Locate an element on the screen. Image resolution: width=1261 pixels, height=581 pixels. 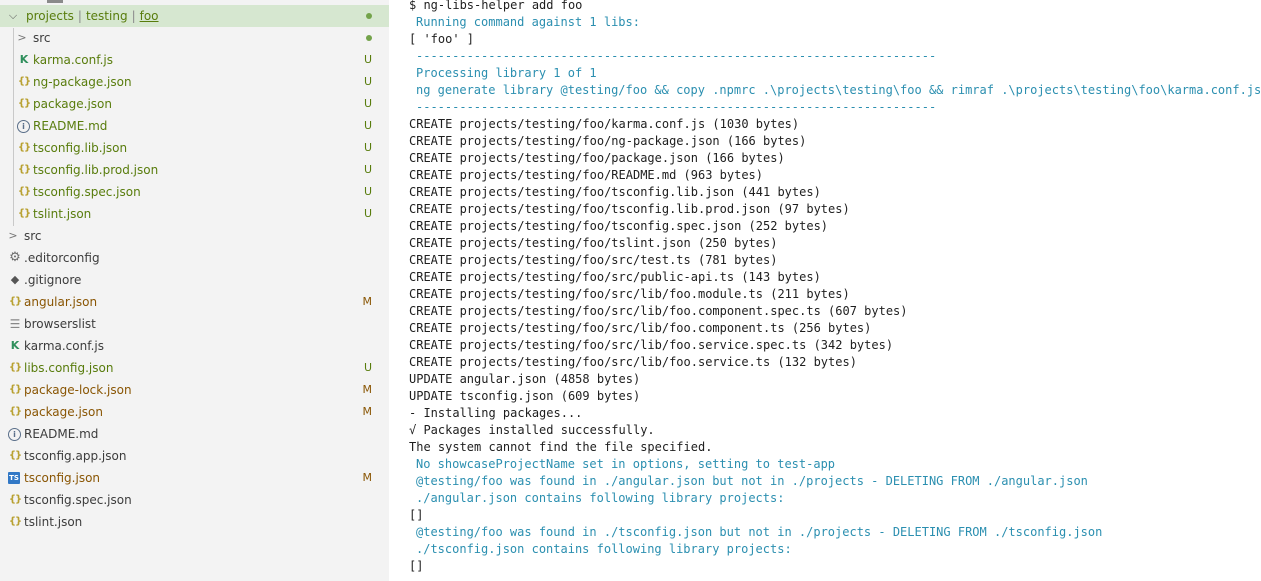
file-item: Kkarma.conf.js U is located at coordinates (194, 60).